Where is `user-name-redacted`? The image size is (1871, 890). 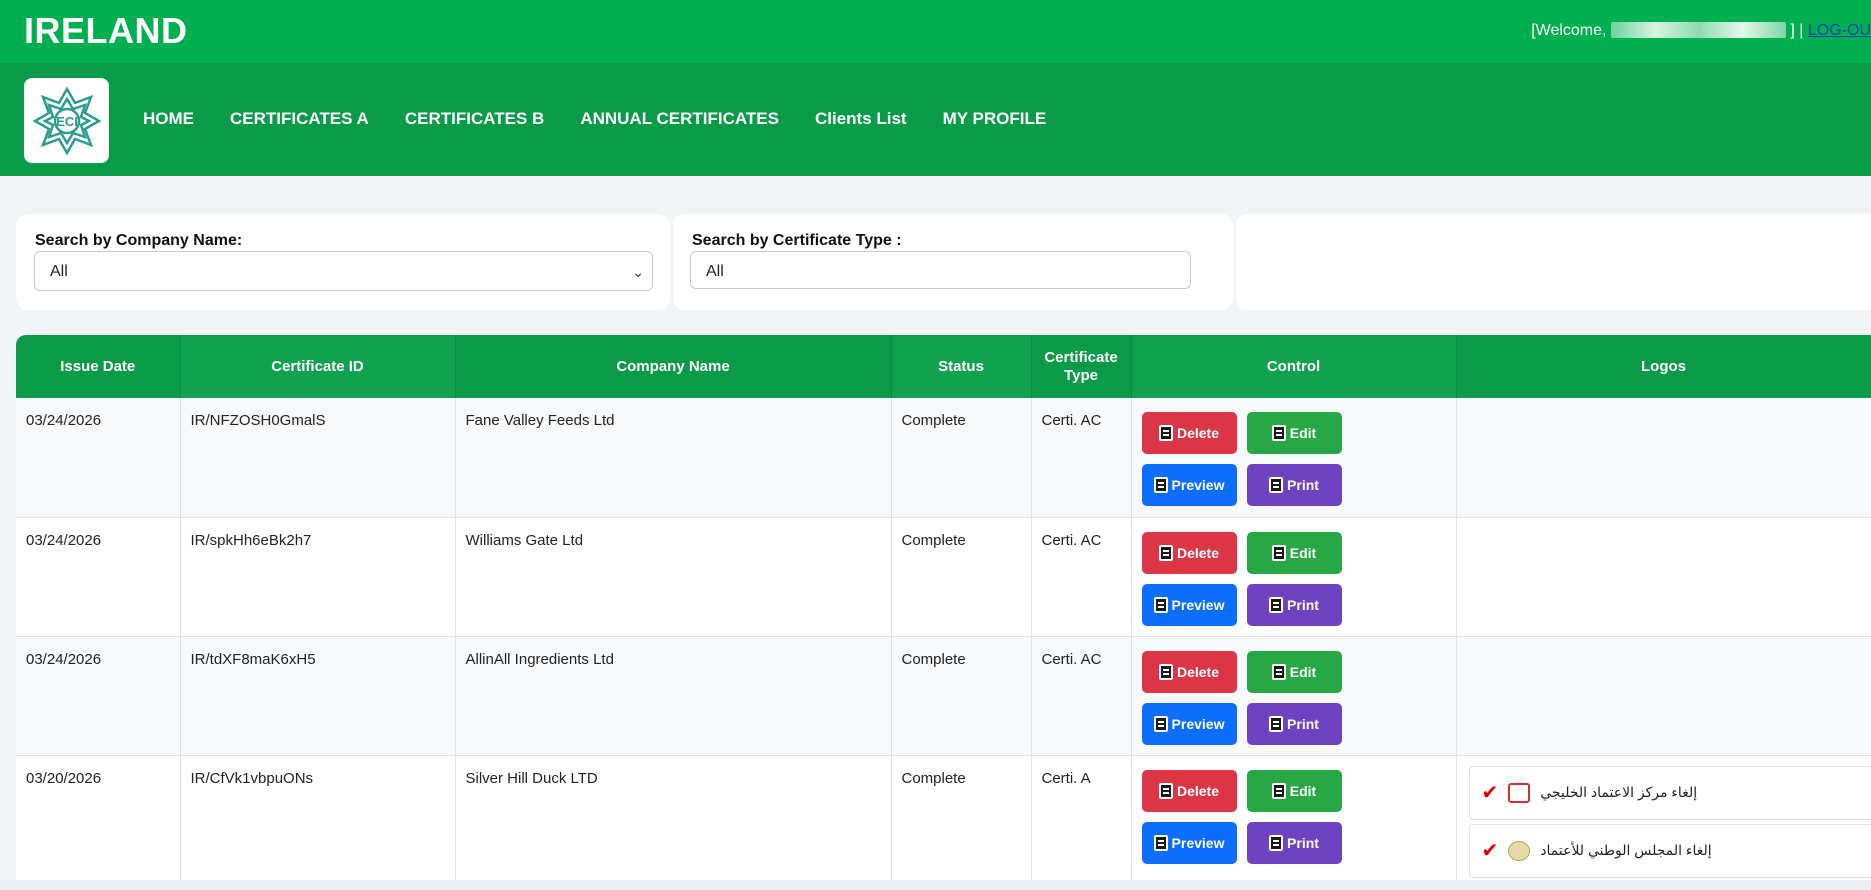 user-name-redacted is located at coordinates (1698, 30).